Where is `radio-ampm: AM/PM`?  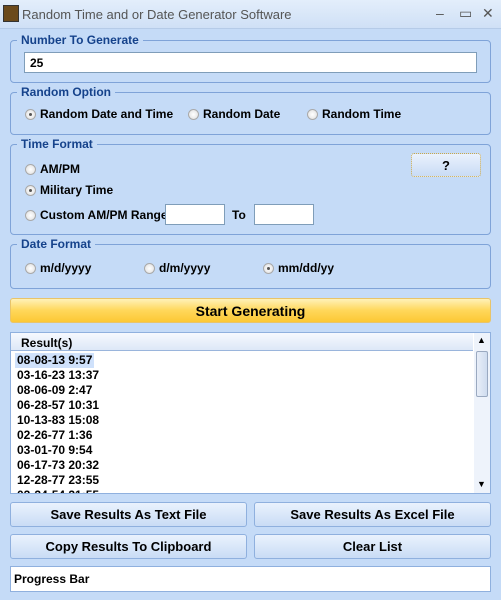 radio-ampm: AM/PM is located at coordinates (52, 169).